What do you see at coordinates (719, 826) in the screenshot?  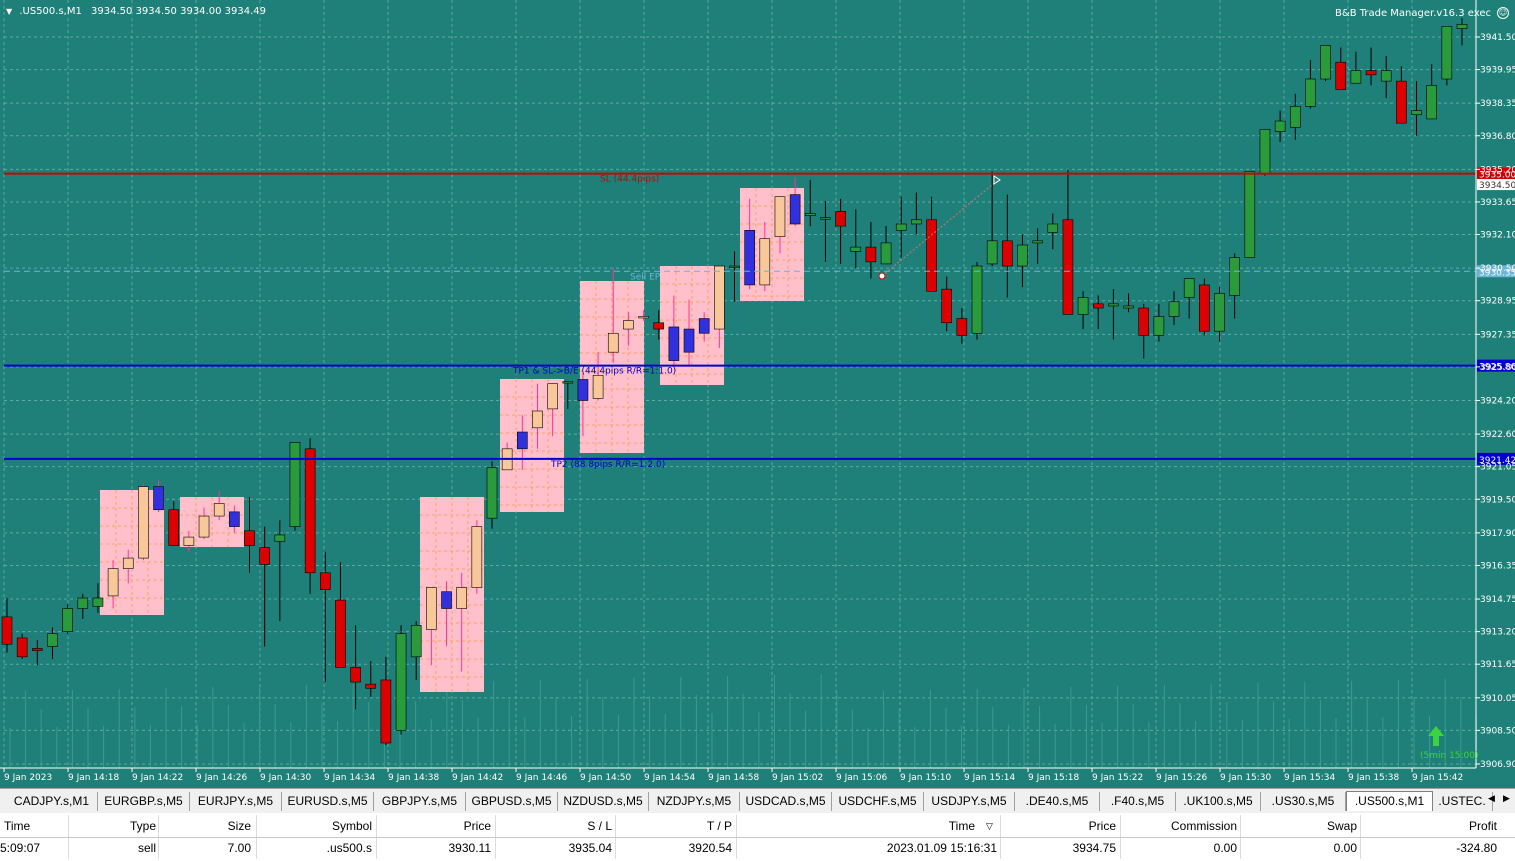 I see `column-header: T / P` at bounding box center [719, 826].